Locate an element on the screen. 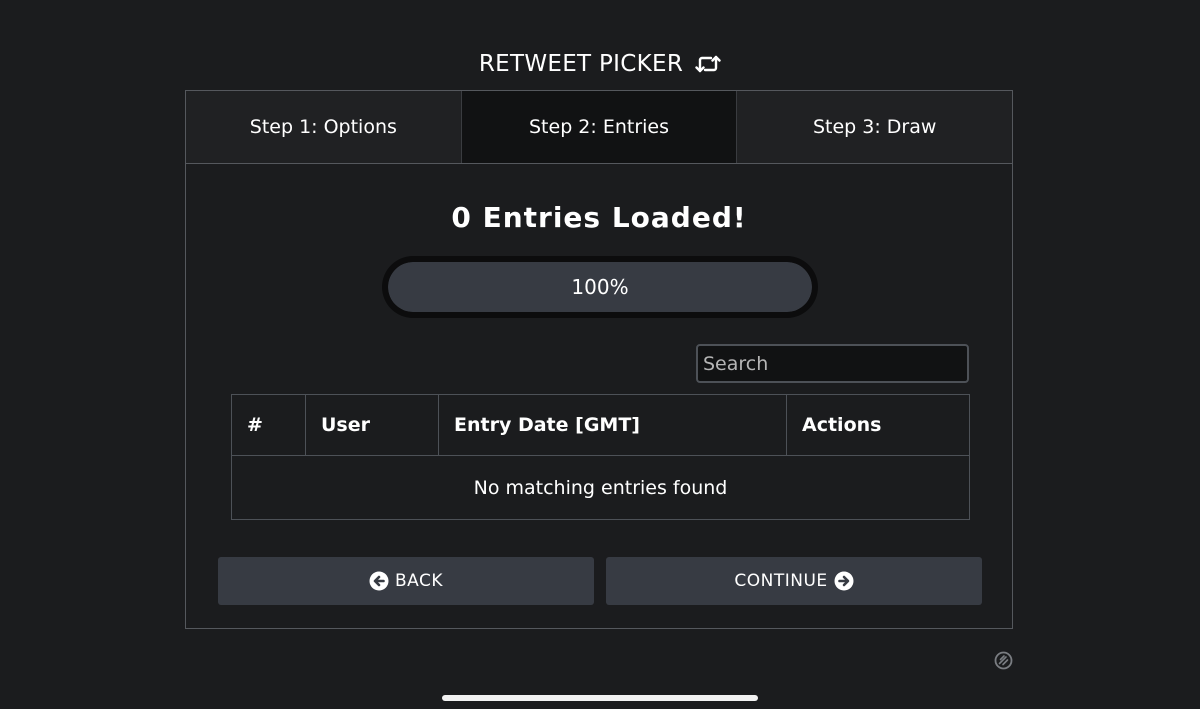  search-input is located at coordinates (832, 363).